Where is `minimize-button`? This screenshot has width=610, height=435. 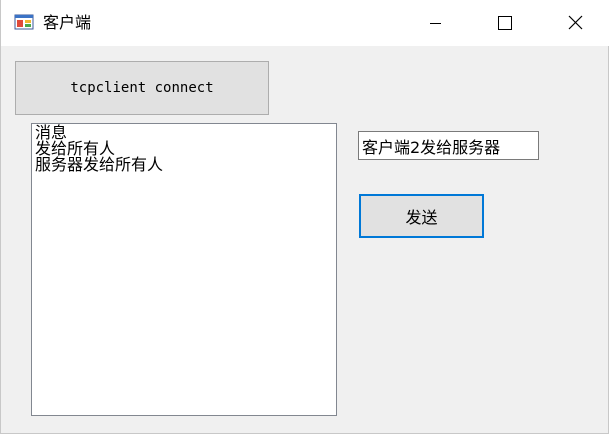
minimize-button is located at coordinates (435, 23).